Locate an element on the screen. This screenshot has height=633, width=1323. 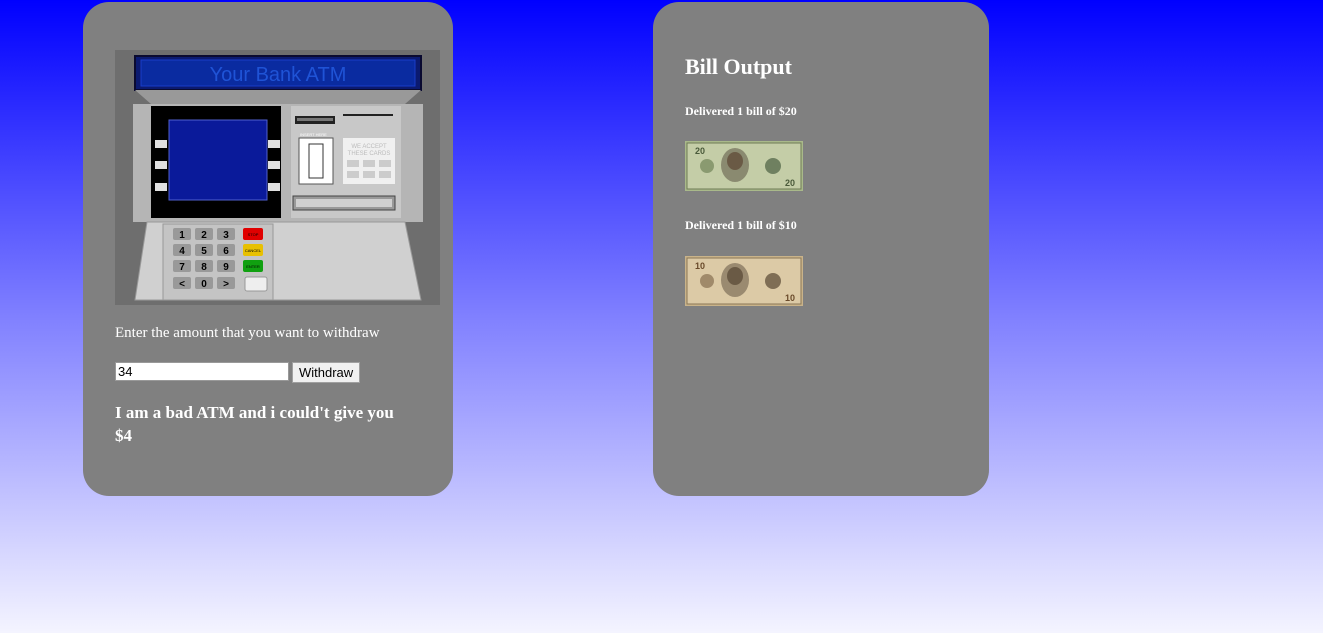
key-3: 3 is located at coordinates (226, 235).